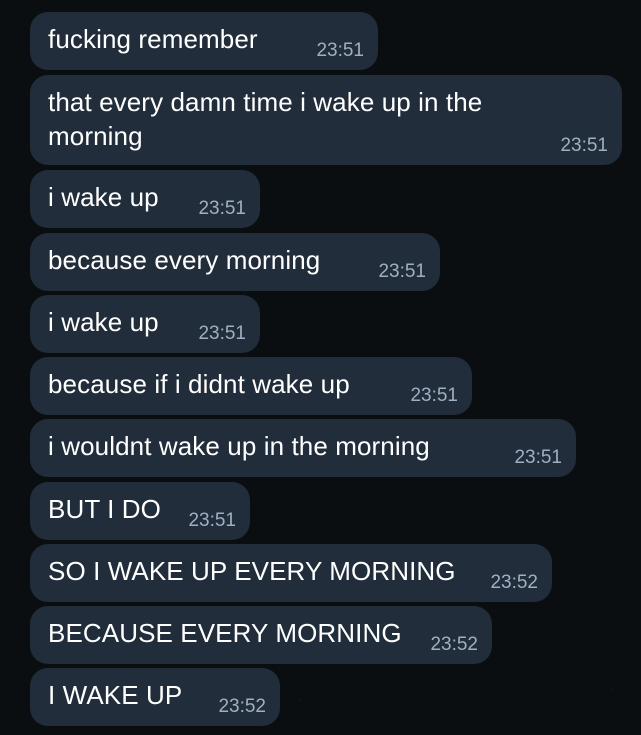 The width and height of the screenshot is (641, 735). What do you see at coordinates (252, 571) in the screenshot?
I see `message-text: SO I WAKE UP EVERY MORNING` at bounding box center [252, 571].